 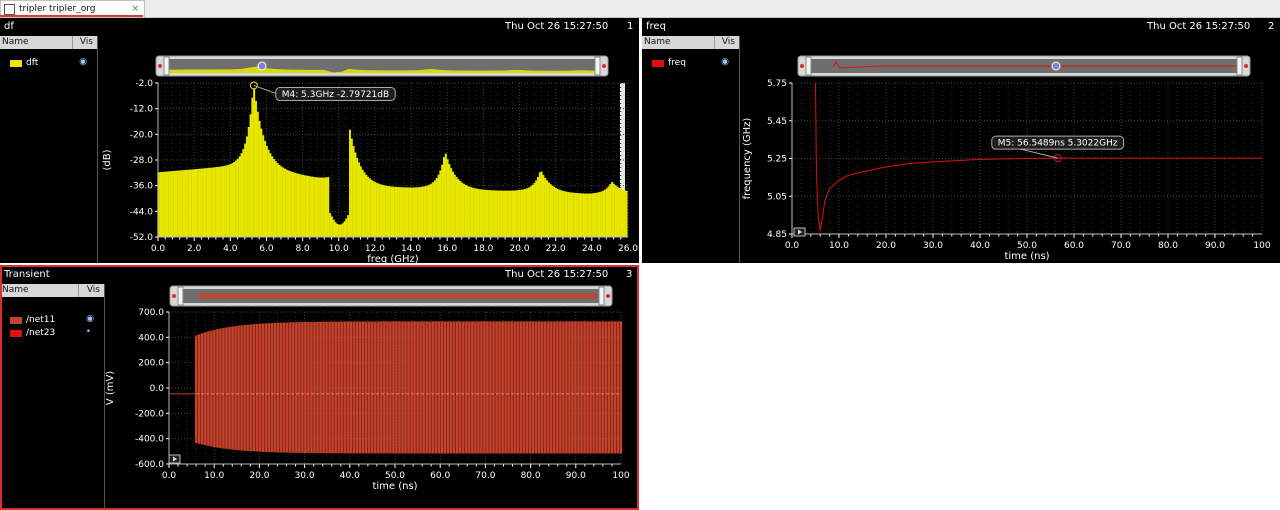 What do you see at coordinates (158, 249) in the screenshot?
I see `x-tick-label: 0.0` at bounding box center [158, 249].